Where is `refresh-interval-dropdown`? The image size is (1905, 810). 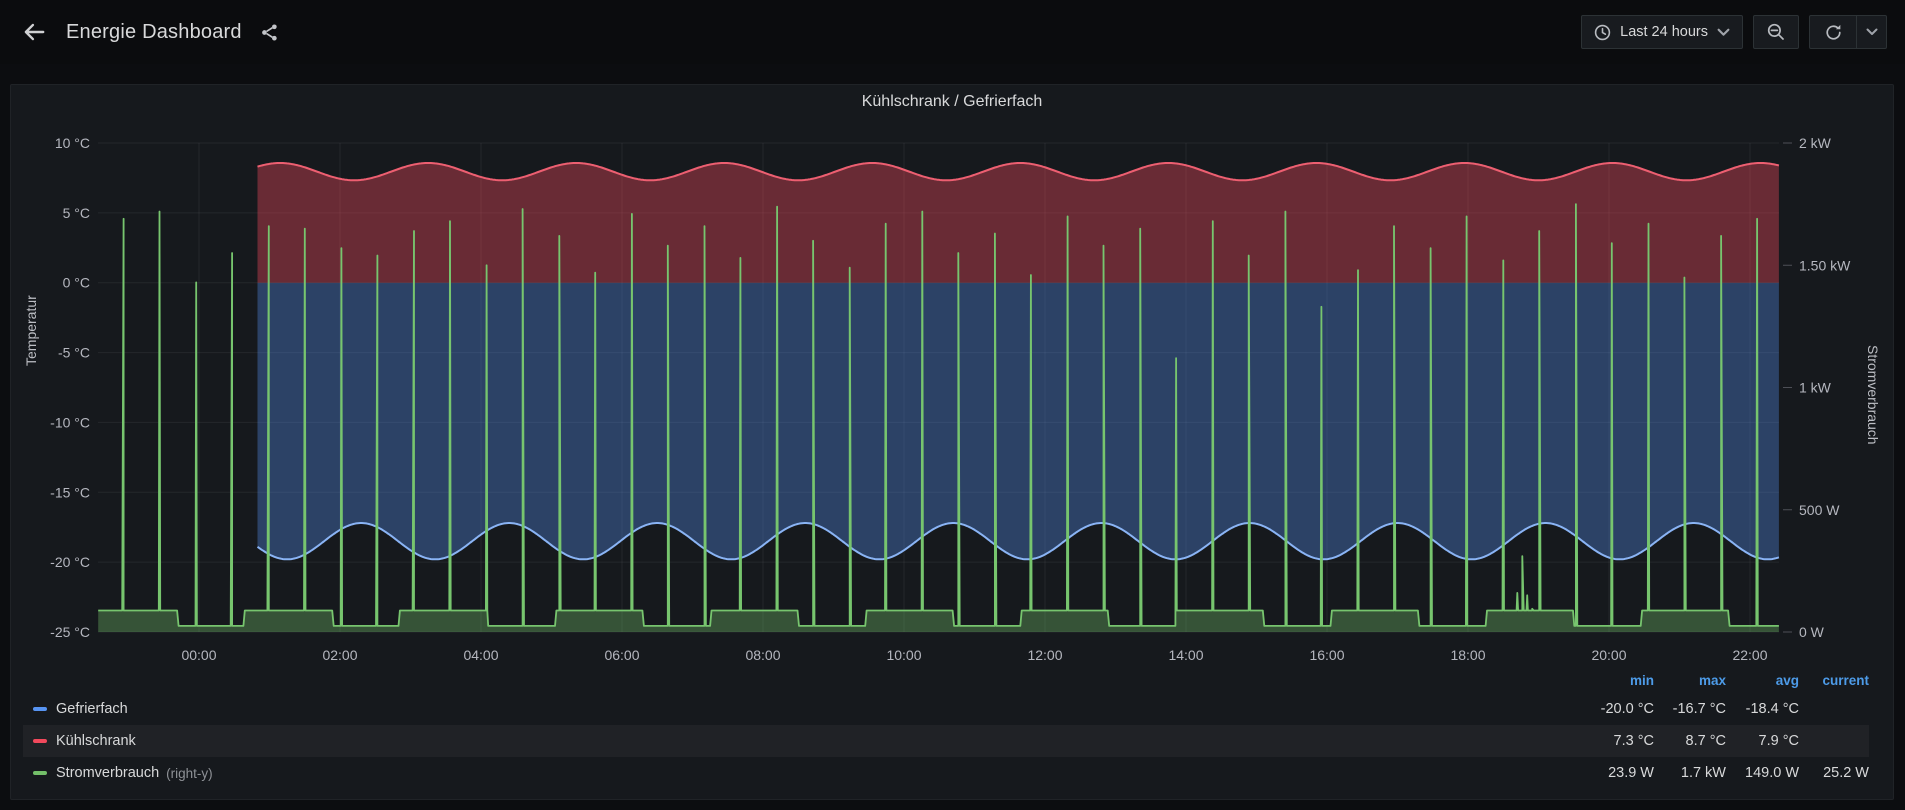 refresh-interval-dropdown is located at coordinates (1871, 32).